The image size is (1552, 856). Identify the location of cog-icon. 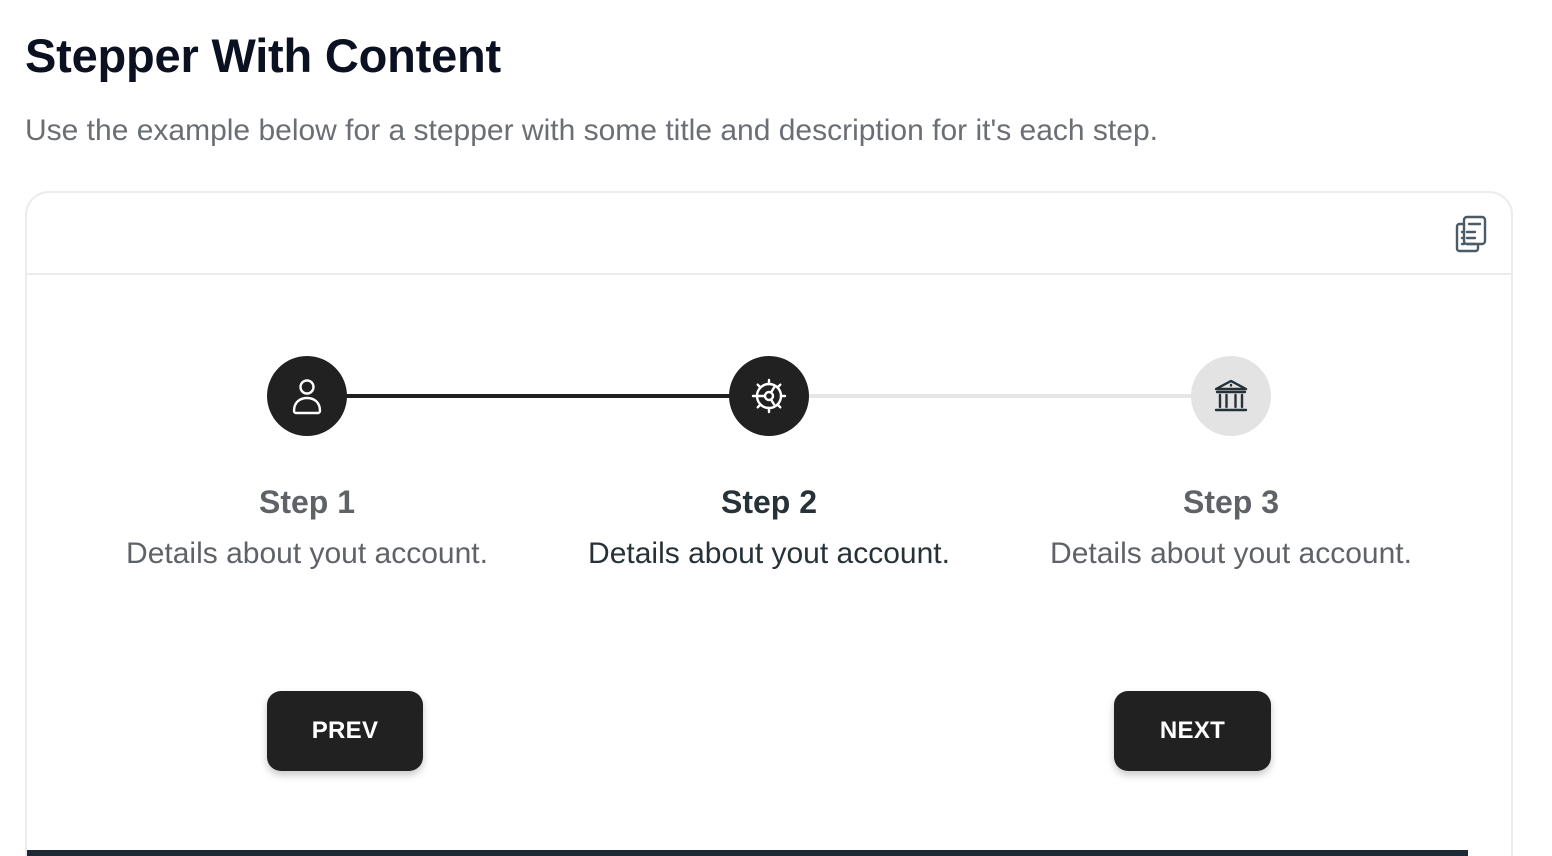
(769, 396).